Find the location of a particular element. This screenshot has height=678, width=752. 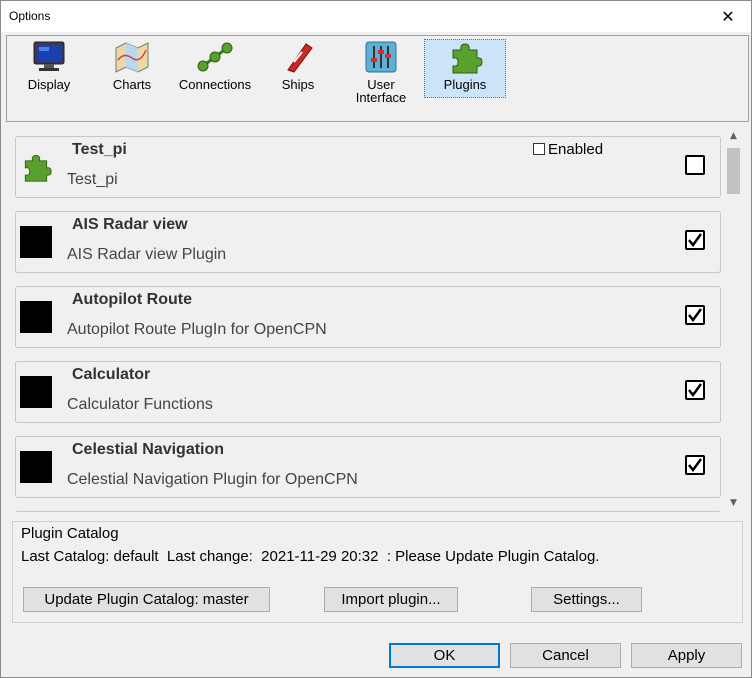

plugin-row is located at coordinates (368, 511).